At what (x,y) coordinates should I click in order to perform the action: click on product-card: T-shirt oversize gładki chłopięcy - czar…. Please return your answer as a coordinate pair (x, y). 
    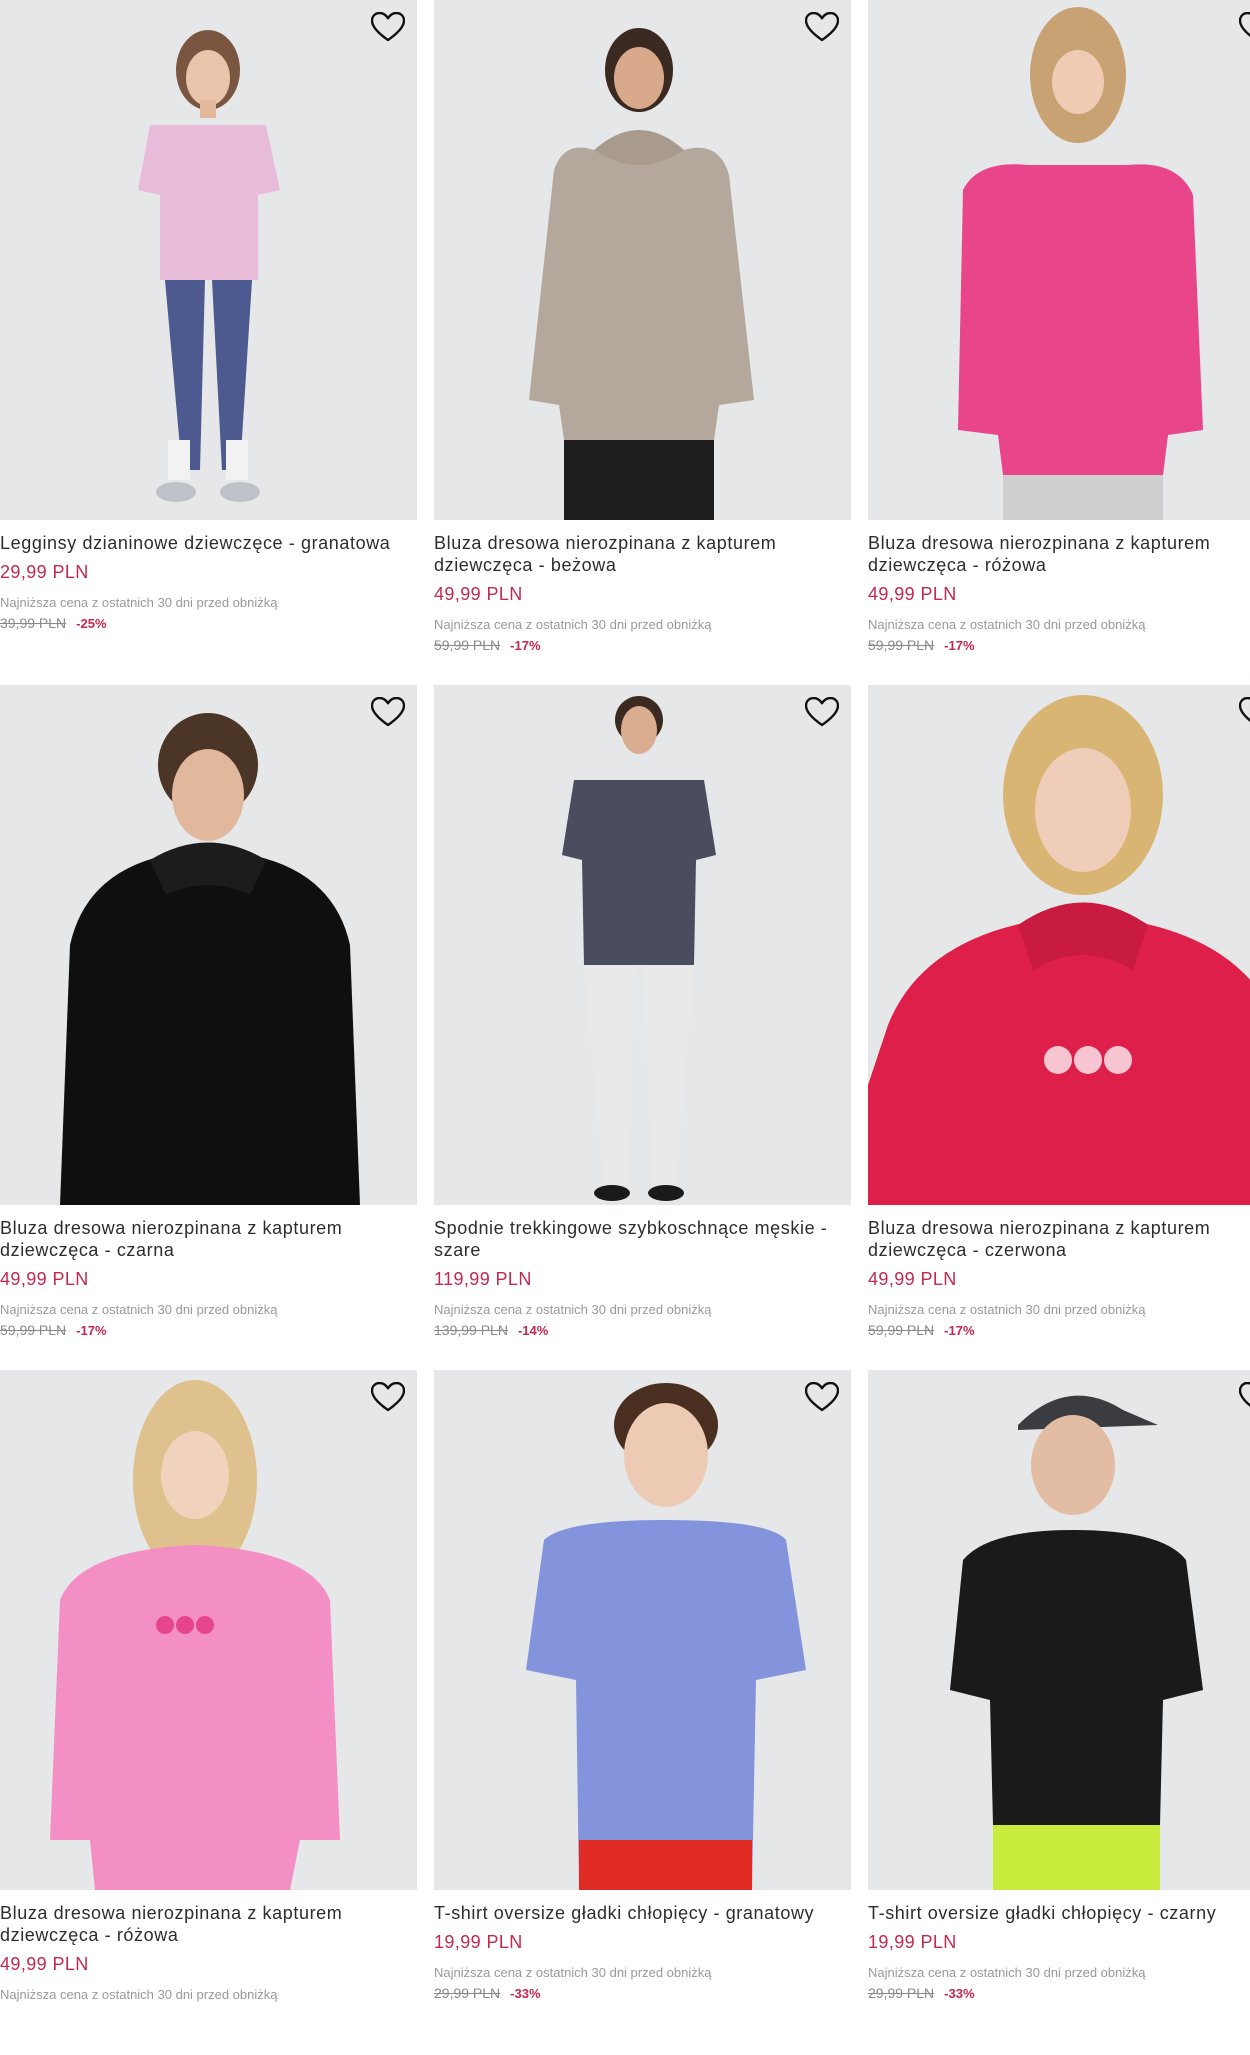
    Looking at the image, I should click on (1059, 1712).